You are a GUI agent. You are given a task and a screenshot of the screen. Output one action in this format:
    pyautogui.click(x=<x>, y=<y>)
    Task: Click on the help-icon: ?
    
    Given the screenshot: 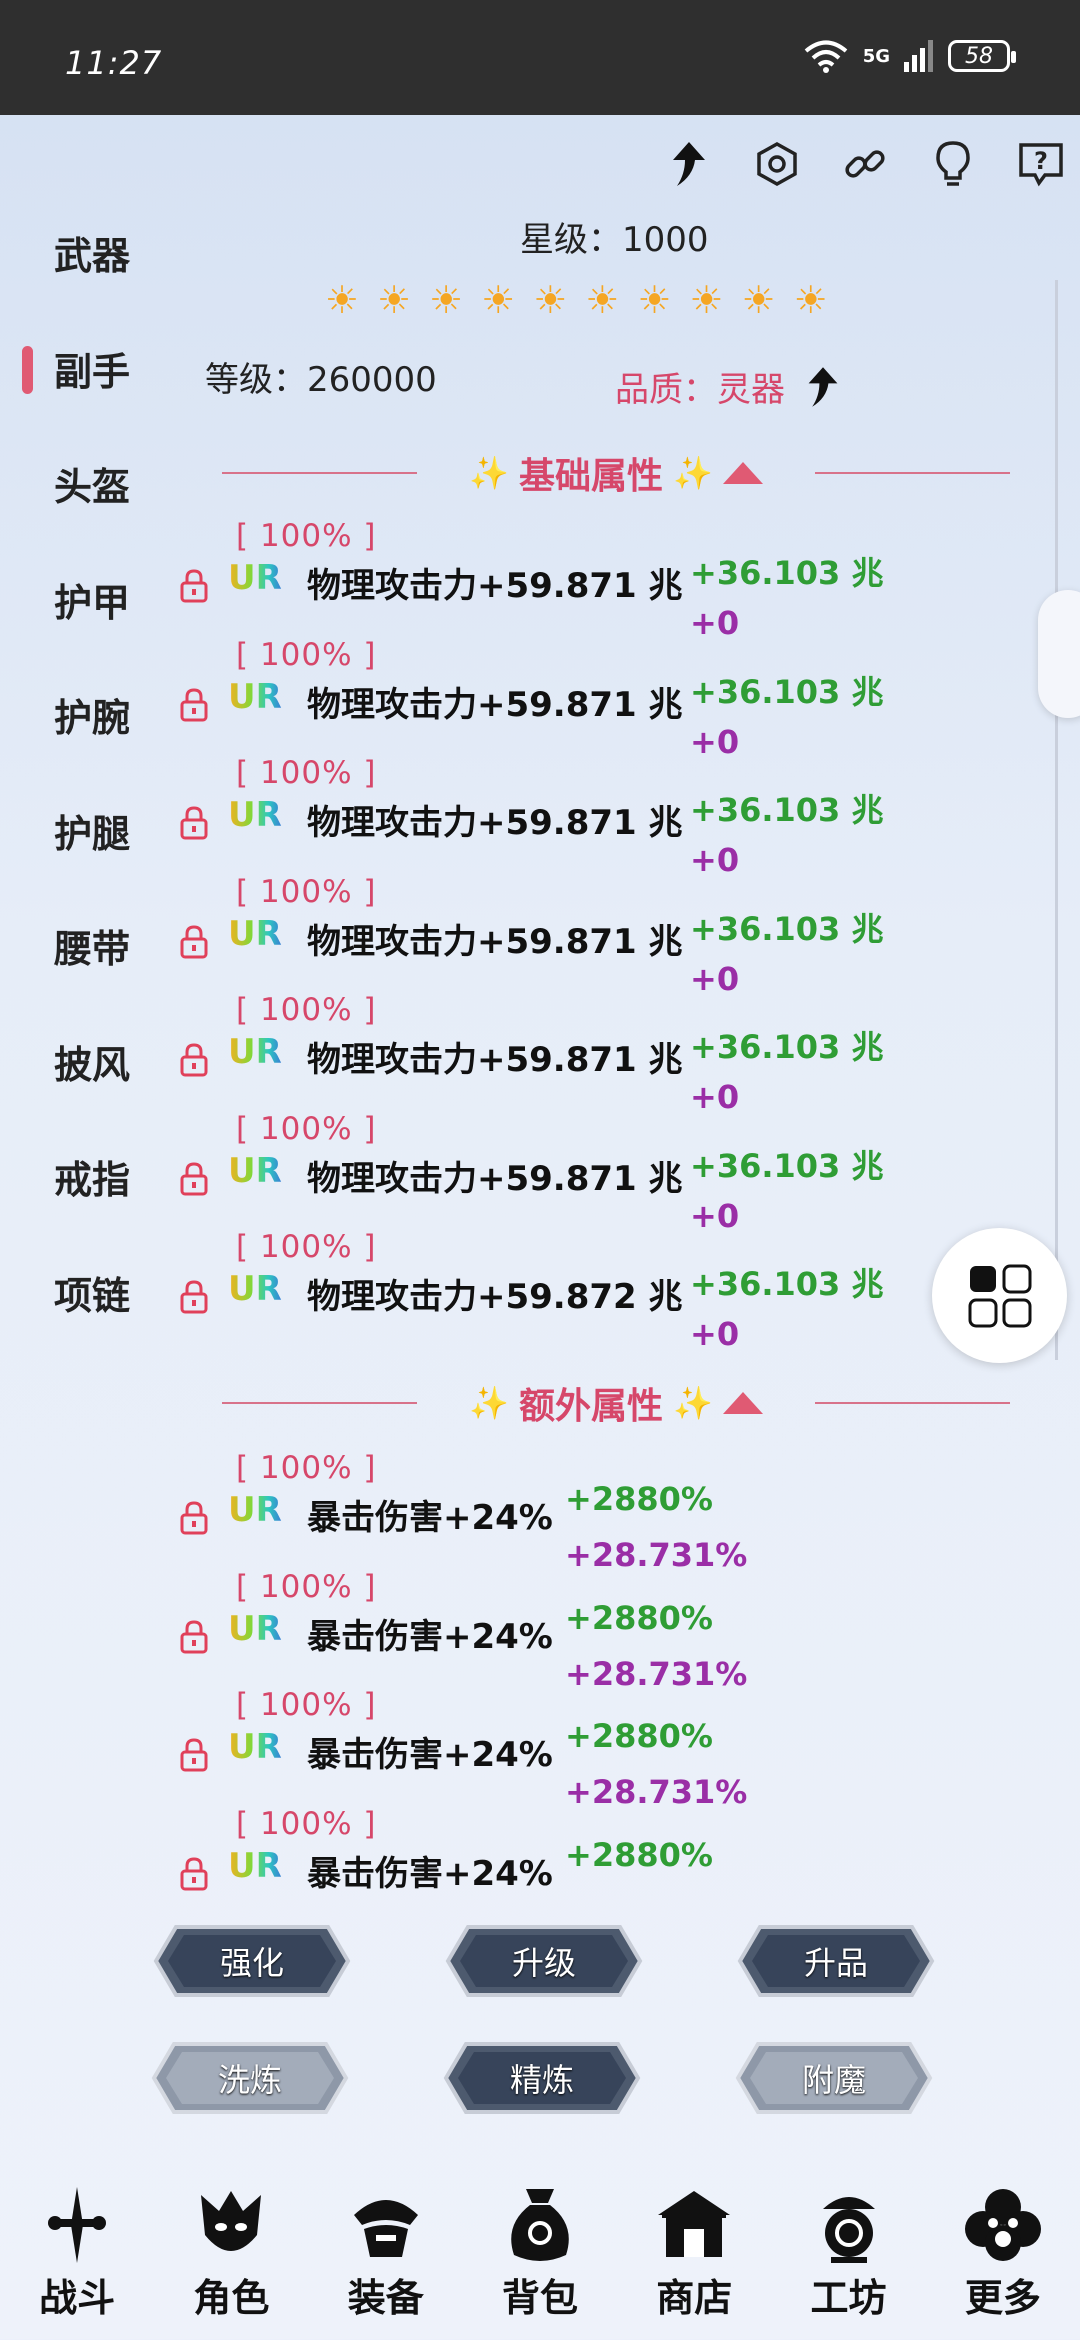 What is the action you would take?
    pyautogui.click(x=1041, y=164)
    